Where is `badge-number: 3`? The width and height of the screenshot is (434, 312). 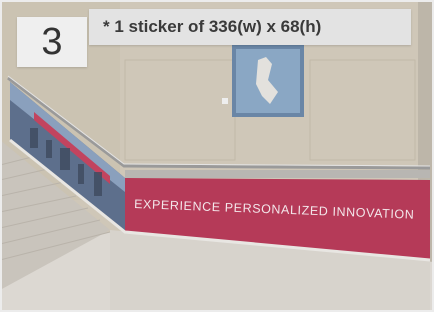
badge-number: 3 is located at coordinates (52, 42).